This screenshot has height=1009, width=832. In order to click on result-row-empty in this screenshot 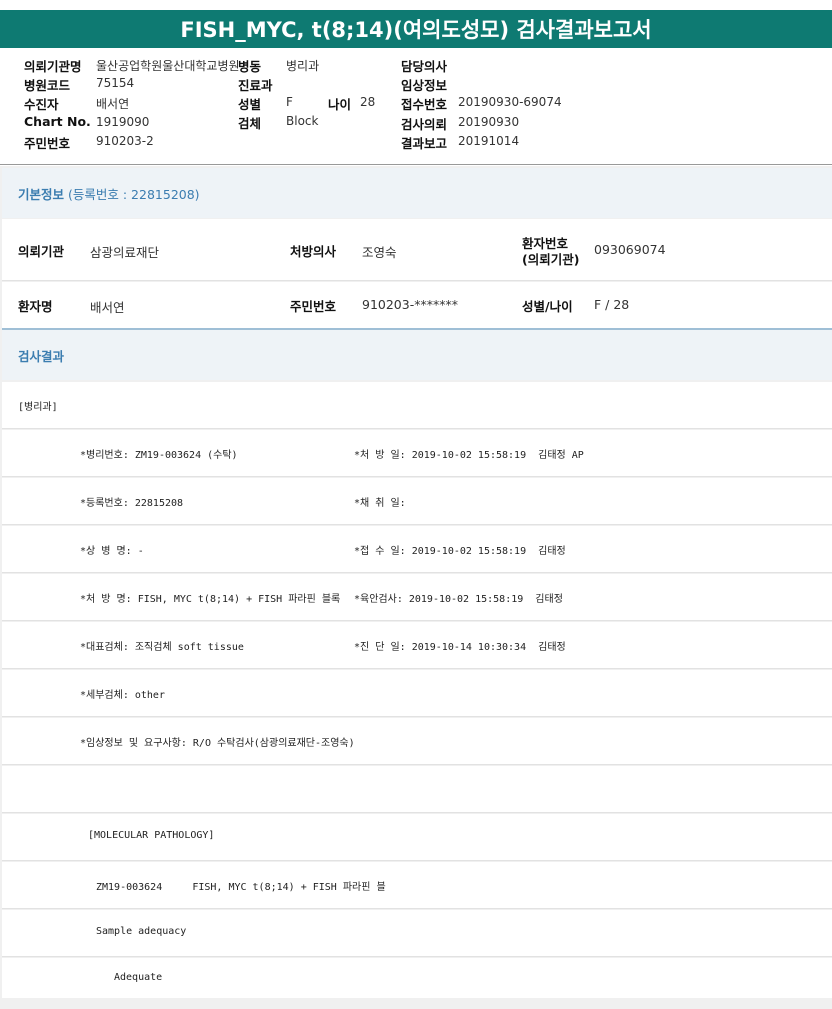, I will do `click(417, 789)`.